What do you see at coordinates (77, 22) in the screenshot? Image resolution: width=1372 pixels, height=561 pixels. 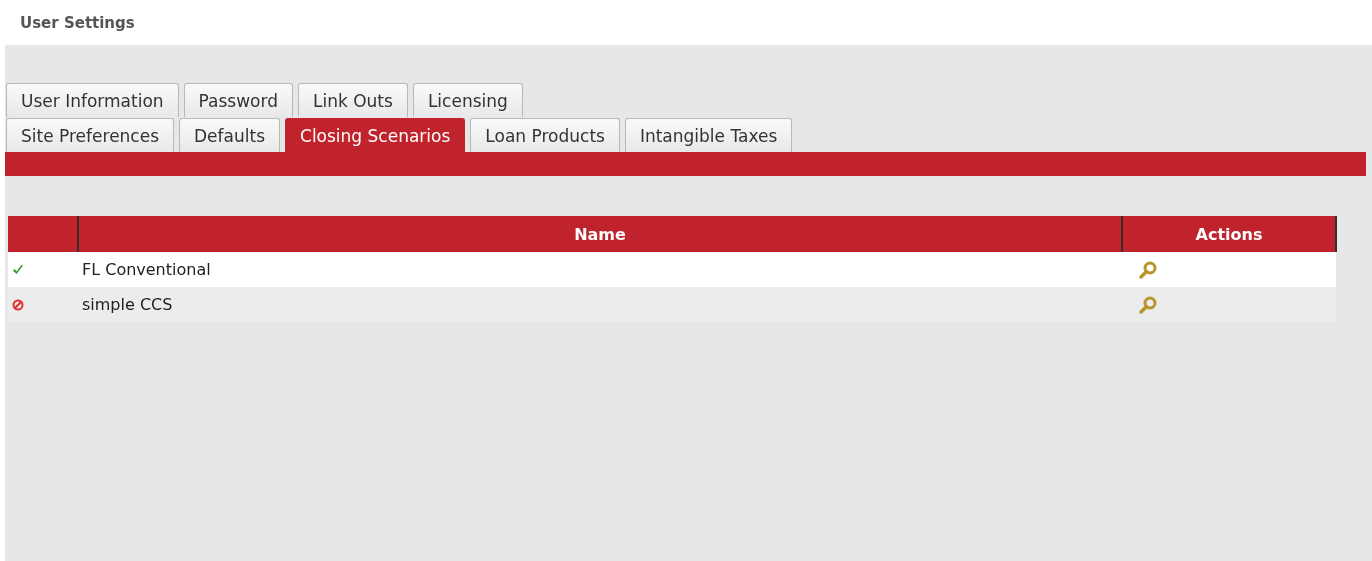 I see `page-title: User Settings` at bounding box center [77, 22].